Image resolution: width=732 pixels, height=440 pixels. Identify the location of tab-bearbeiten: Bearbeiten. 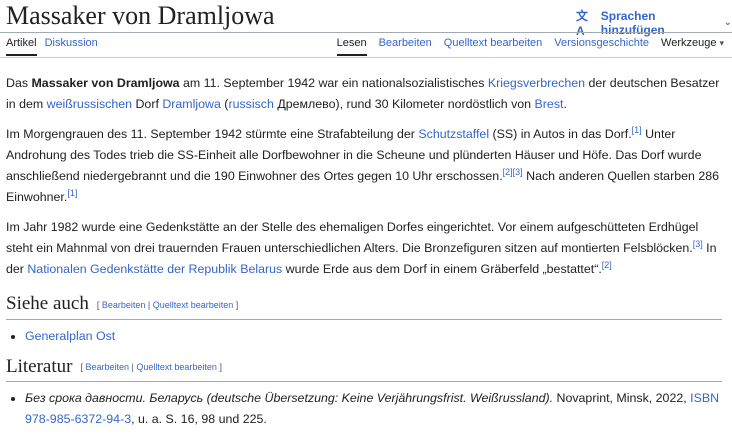
(405, 46).